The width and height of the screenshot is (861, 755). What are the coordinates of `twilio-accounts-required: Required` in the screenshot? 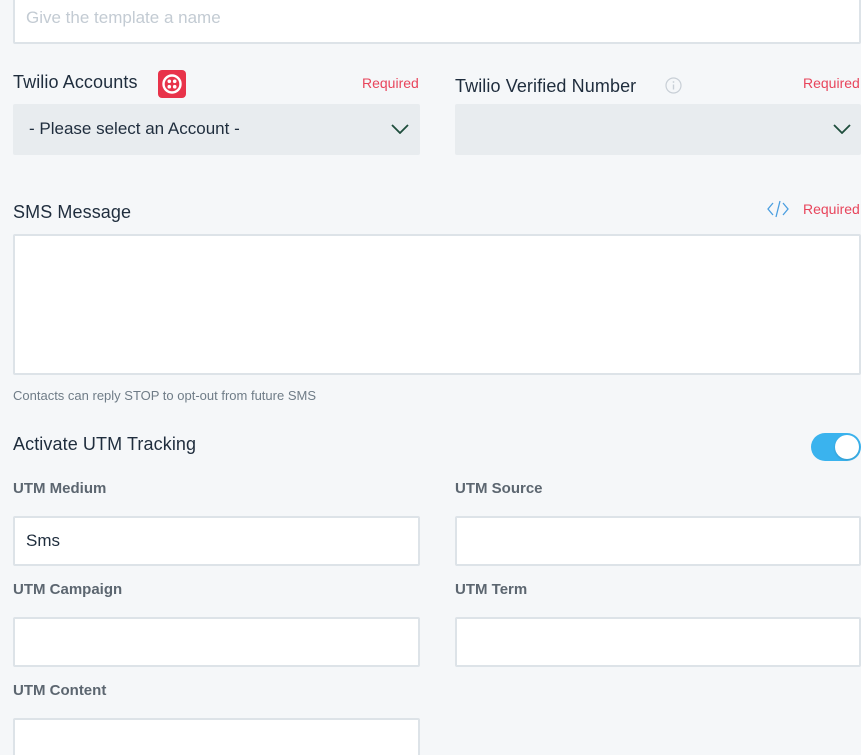 It's located at (390, 83).